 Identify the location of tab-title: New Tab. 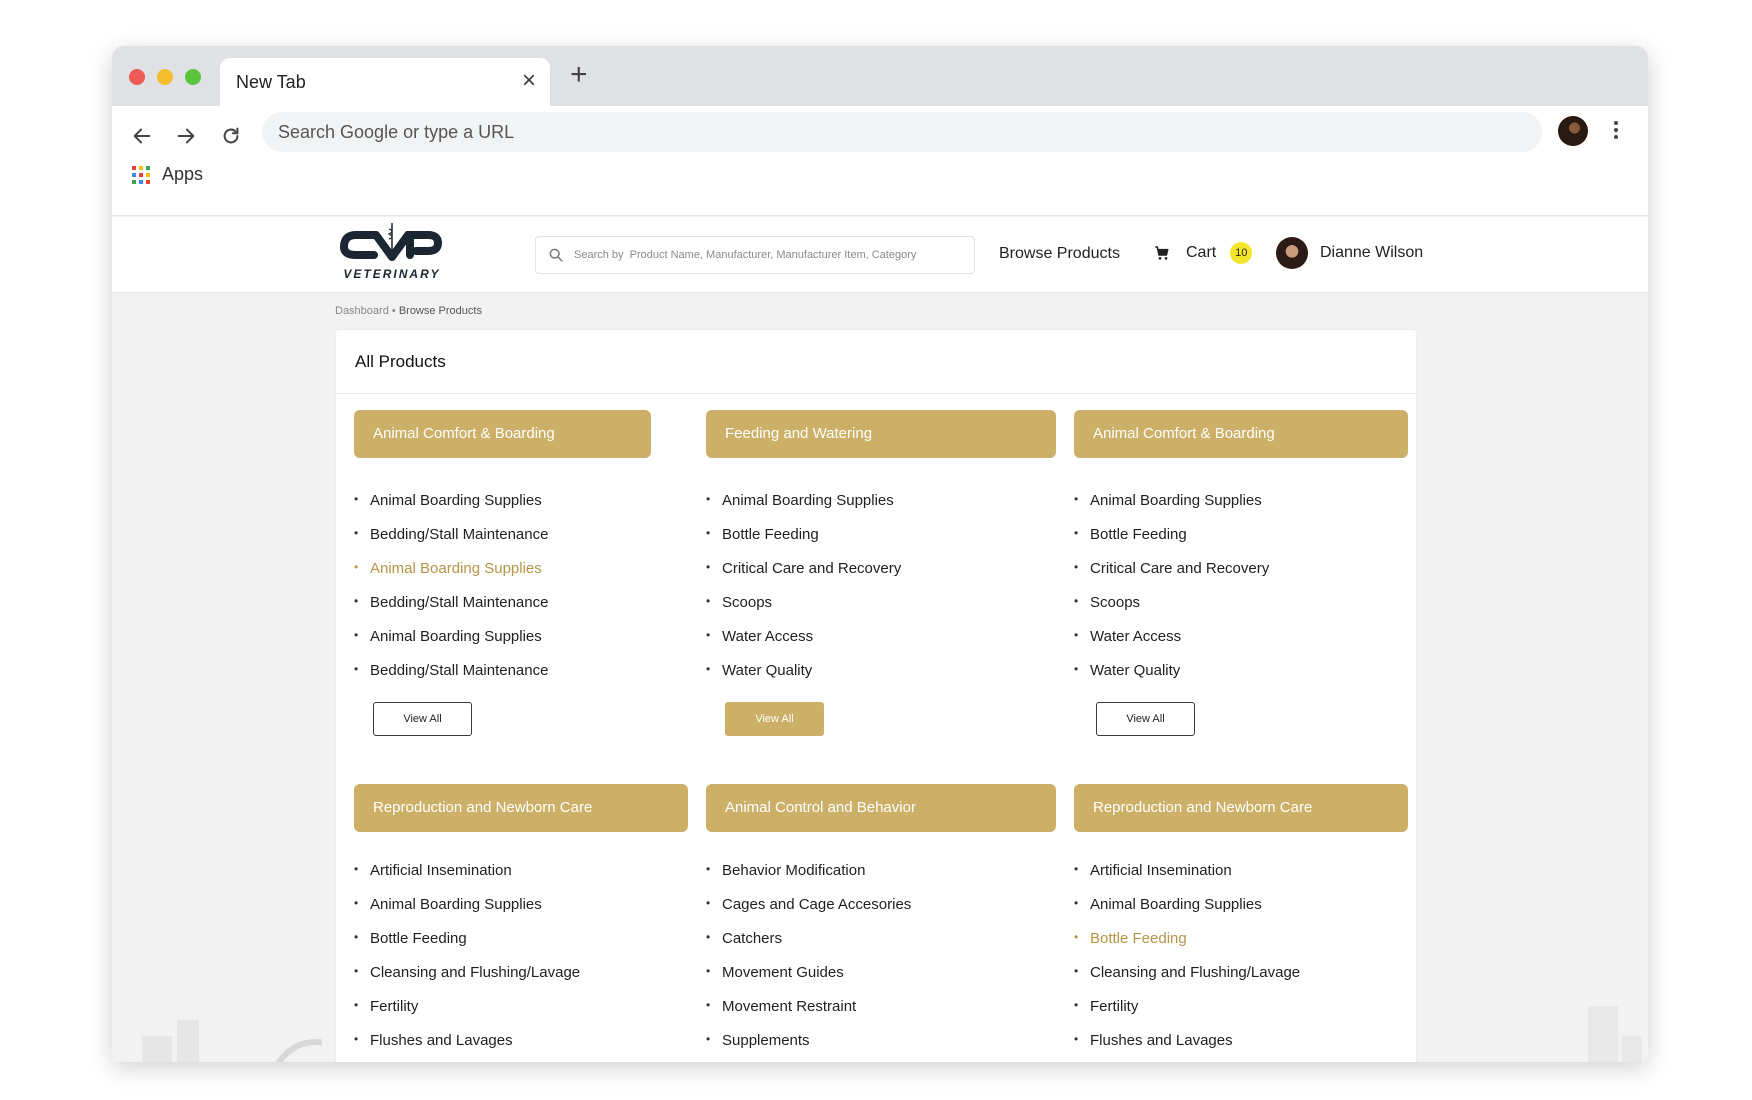
(271, 82).